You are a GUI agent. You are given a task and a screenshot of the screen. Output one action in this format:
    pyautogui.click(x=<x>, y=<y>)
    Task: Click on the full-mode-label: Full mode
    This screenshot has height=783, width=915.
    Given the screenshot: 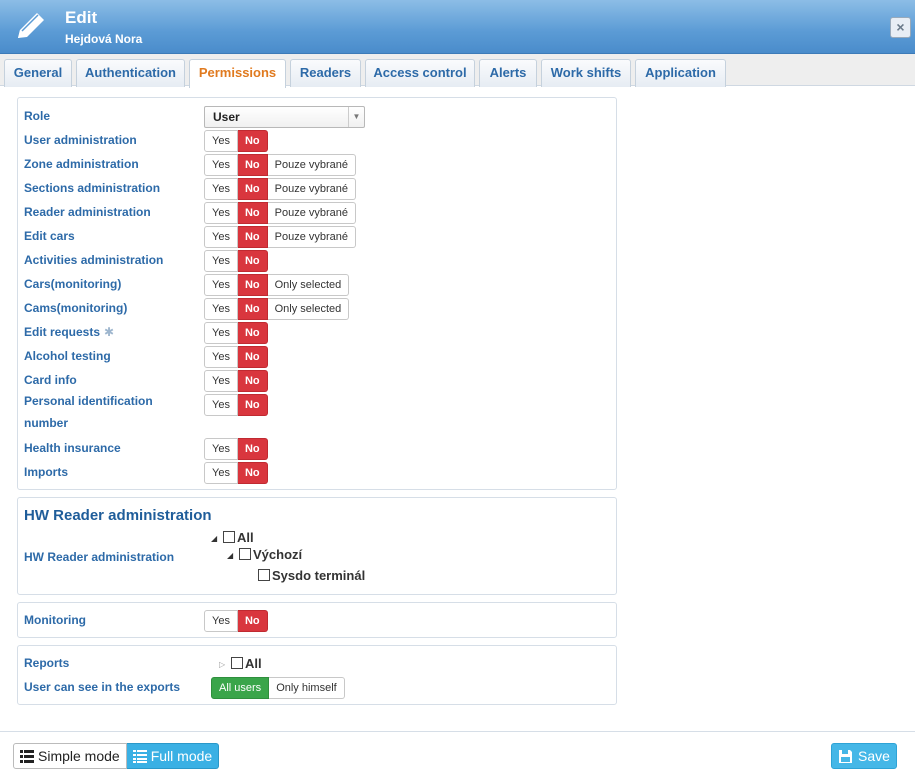 What is the action you would take?
    pyautogui.click(x=181, y=756)
    